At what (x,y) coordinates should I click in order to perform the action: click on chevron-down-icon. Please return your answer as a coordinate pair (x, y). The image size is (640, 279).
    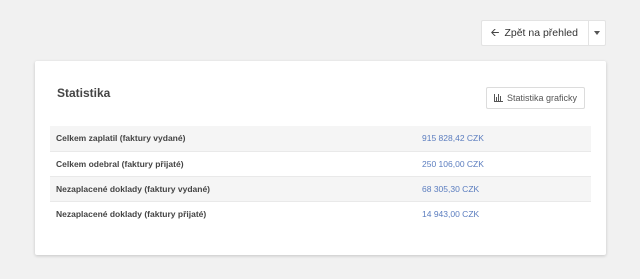
    Looking at the image, I should click on (597, 33).